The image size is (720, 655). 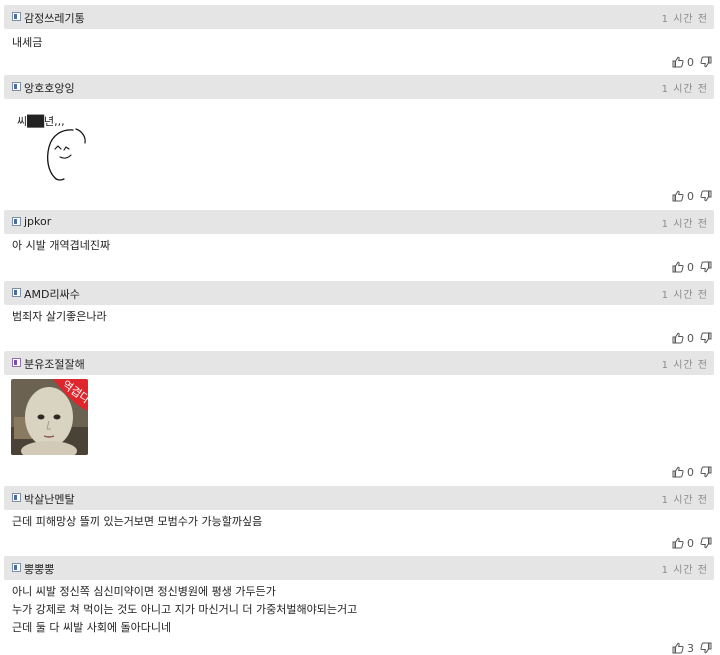 I want to click on comment-nickname: AMD리싸수, so click(x=52, y=294).